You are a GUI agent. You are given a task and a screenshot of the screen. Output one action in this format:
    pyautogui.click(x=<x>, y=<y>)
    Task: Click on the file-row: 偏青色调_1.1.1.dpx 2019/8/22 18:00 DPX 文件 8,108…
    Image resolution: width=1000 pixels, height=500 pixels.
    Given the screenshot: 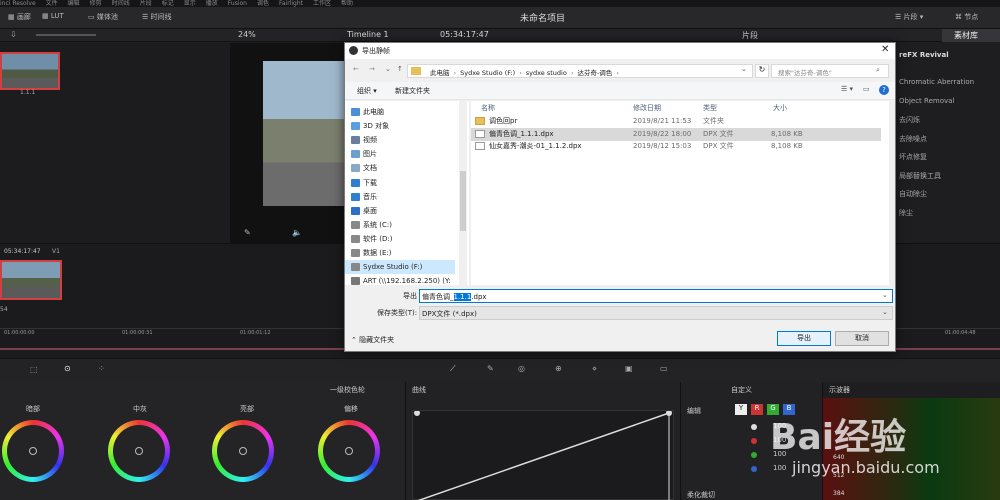 What is the action you would take?
    pyautogui.click(x=676, y=134)
    